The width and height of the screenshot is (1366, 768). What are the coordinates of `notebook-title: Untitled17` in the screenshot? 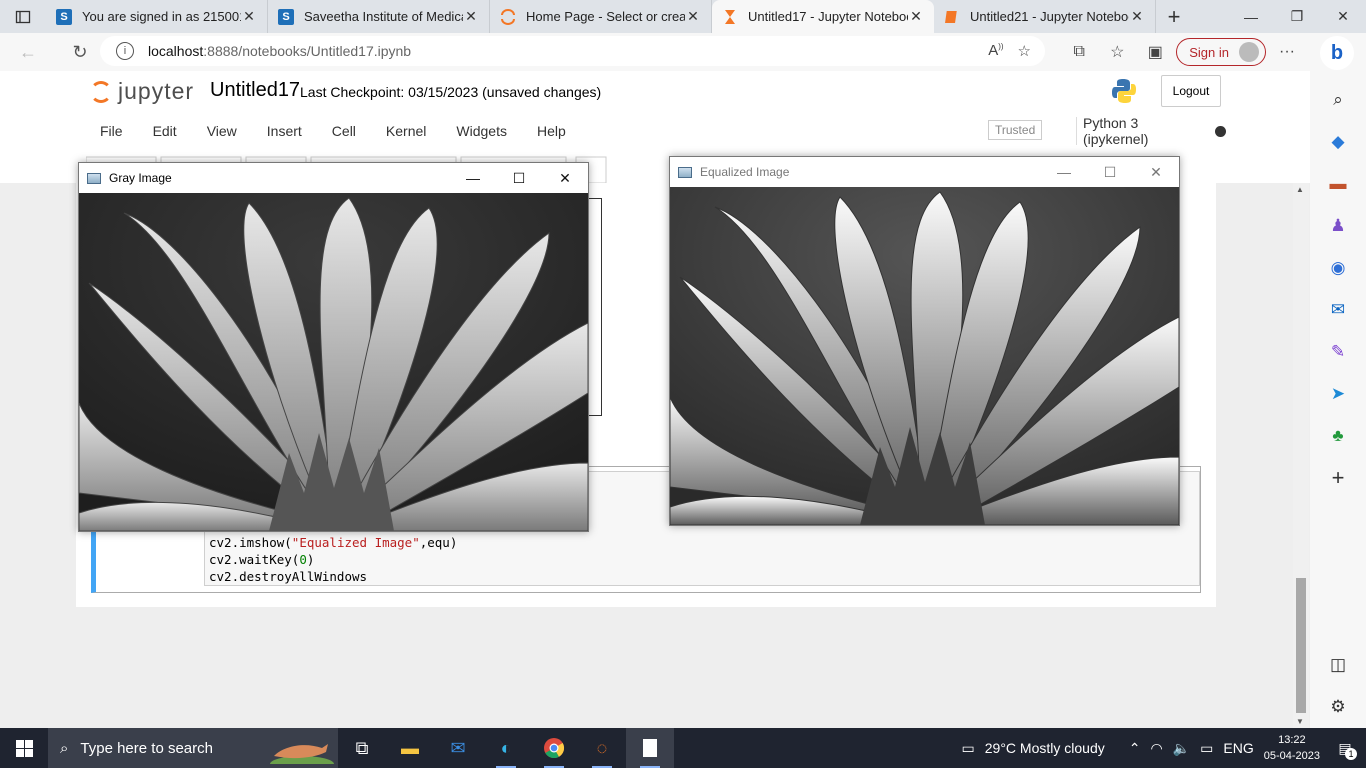 It's located at (255, 90).